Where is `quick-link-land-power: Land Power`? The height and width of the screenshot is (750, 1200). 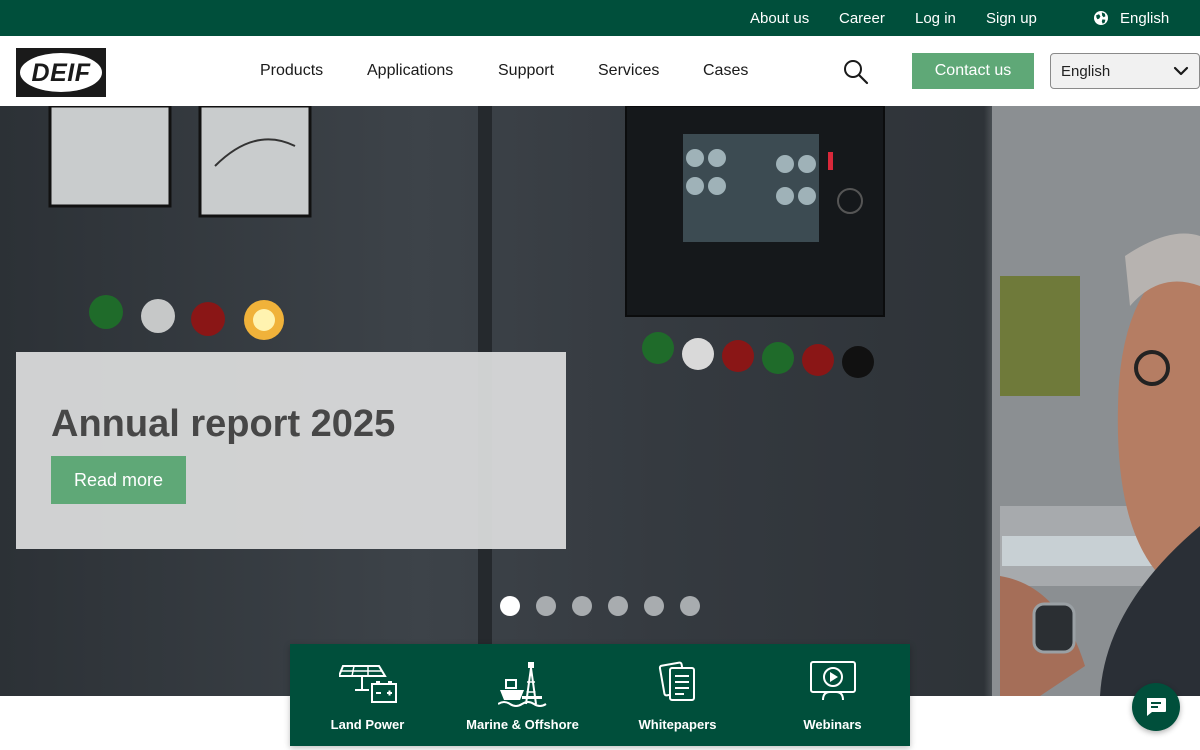
quick-link-land-power: Land Power is located at coordinates (367, 695).